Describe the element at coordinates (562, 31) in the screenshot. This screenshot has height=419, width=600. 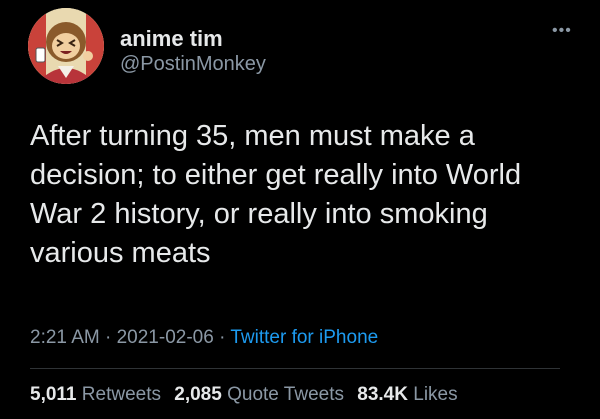
I see `more-dots-icon: •••` at that location.